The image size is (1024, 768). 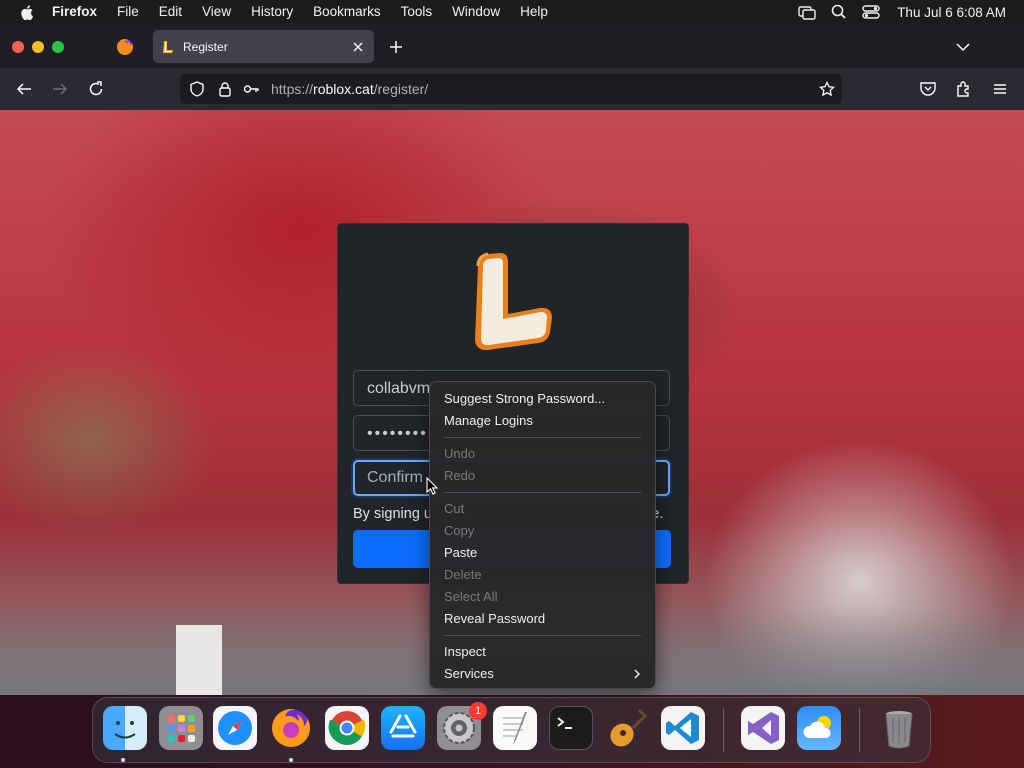 I want to click on reload-icon, so click(x=96, y=89).